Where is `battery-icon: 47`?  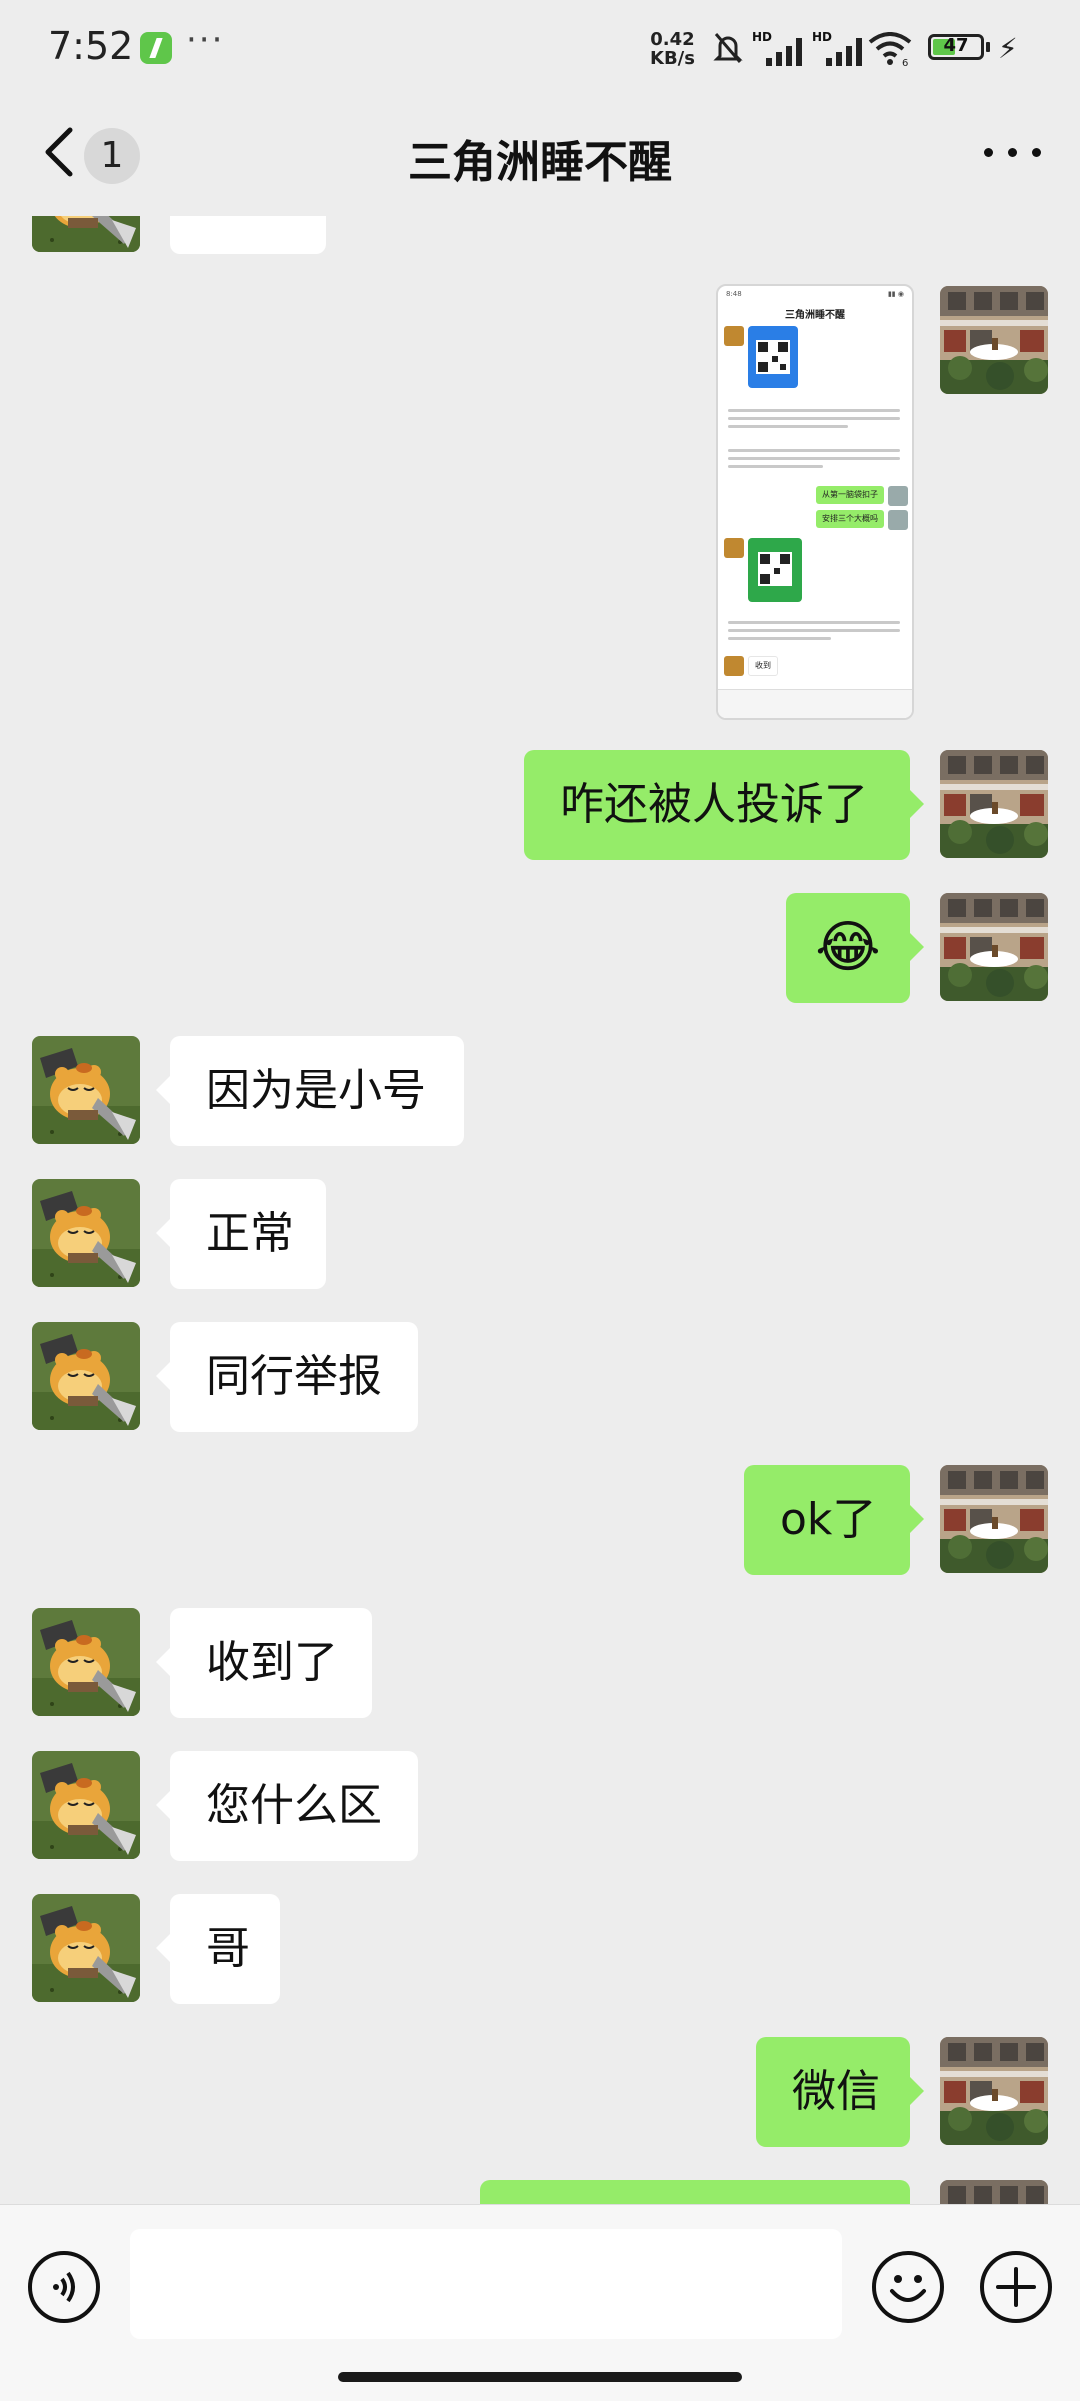 battery-icon: 47 is located at coordinates (956, 47).